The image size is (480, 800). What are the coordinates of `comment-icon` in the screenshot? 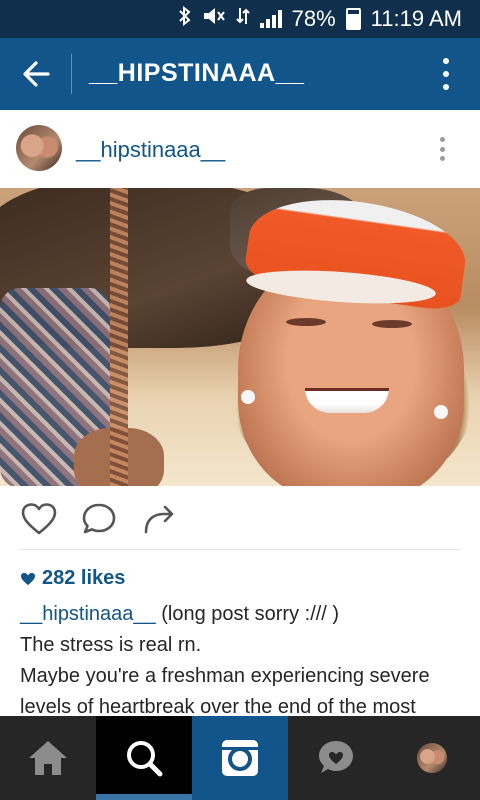 It's located at (100, 519).